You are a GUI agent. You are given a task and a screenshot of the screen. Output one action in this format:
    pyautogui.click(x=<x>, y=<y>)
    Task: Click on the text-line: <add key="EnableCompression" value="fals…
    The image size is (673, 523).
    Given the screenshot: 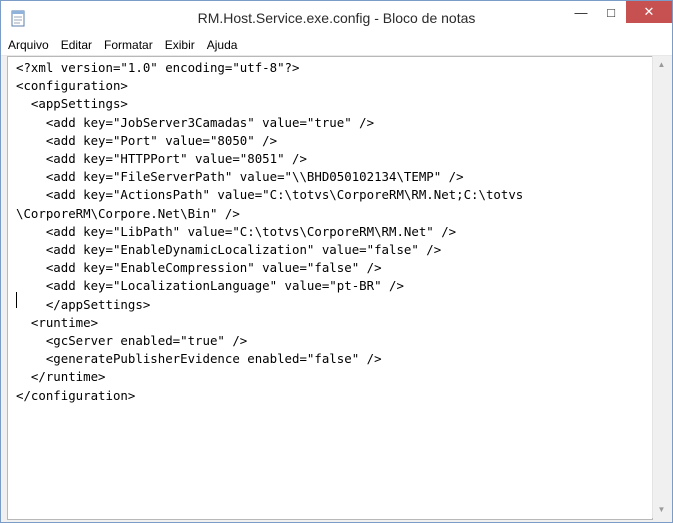 What is the action you would take?
    pyautogui.click(x=199, y=268)
    